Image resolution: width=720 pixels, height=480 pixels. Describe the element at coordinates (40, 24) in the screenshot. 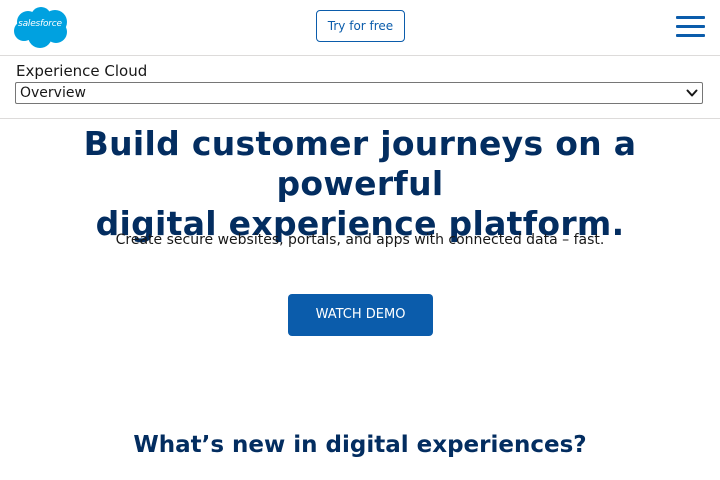

I see `logo-wordmark: salesforce` at that location.